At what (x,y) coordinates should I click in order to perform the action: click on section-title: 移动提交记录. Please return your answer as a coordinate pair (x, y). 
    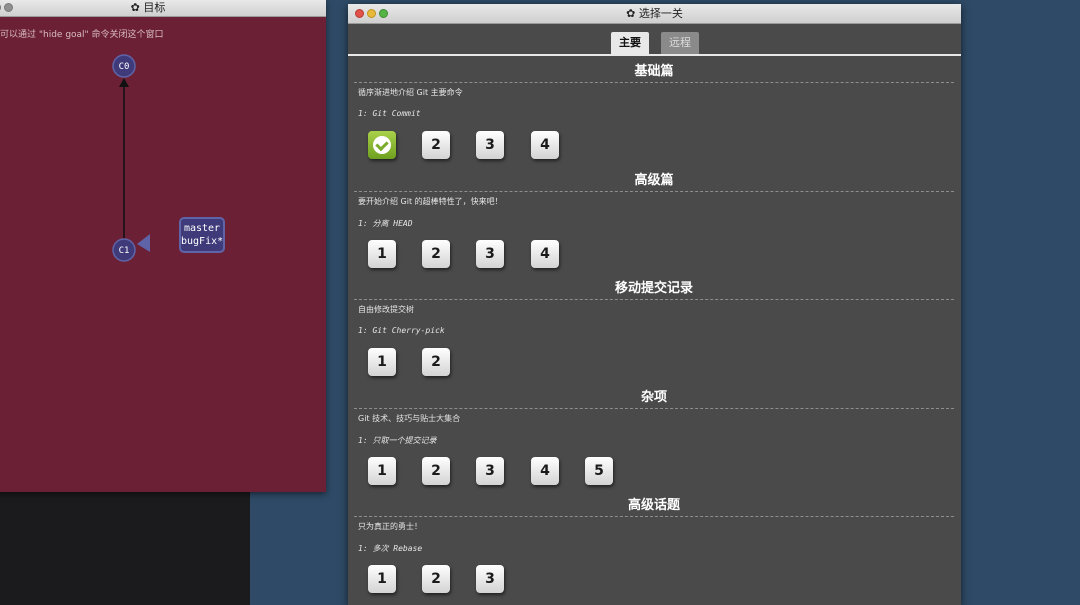
    Looking at the image, I should click on (654, 289).